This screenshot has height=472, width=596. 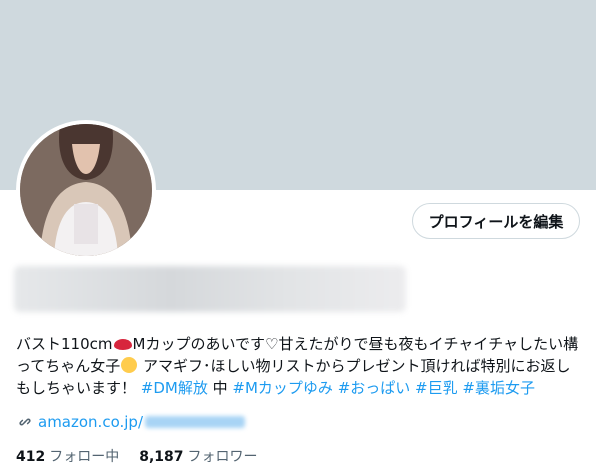 What do you see at coordinates (161, 457) in the screenshot?
I see `followers-count: 8,187` at bounding box center [161, 457].